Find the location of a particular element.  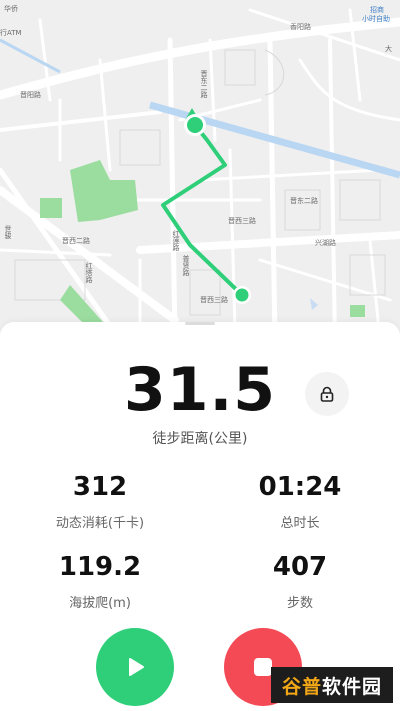

calories-label: 动态消耗(千卡) is located at coordinates (100, 523).